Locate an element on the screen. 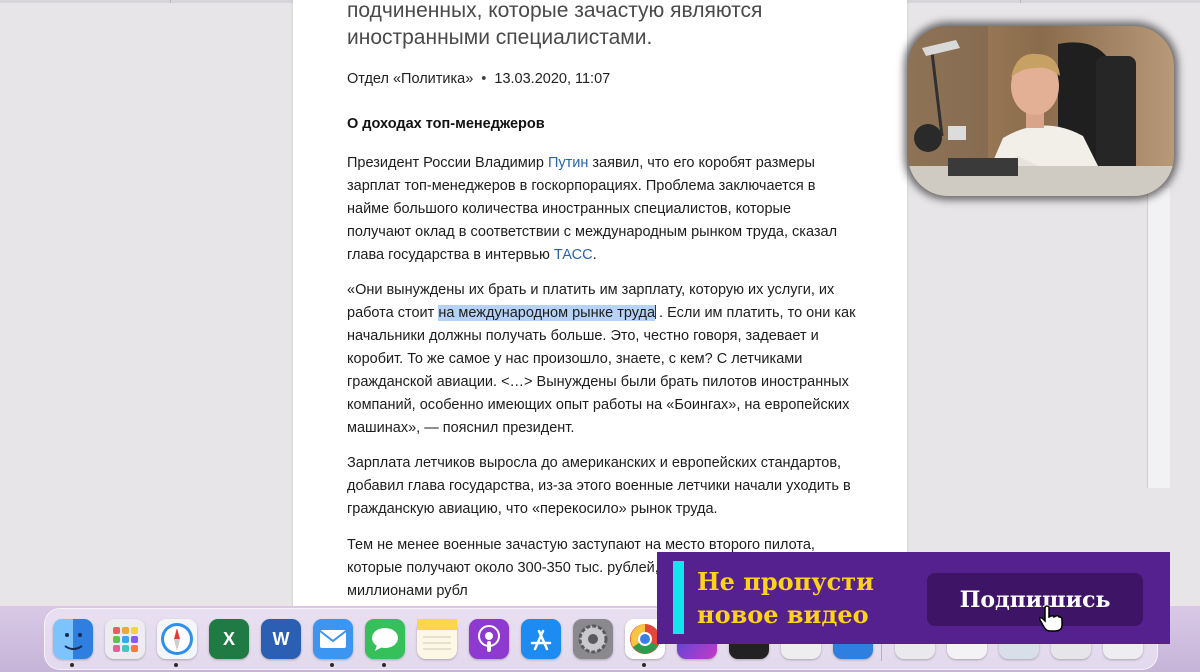 Image resolution: width=1200 pixels, height=672 pixels. article-department: Отдел «Политика» is located at coordinates (410, 79).